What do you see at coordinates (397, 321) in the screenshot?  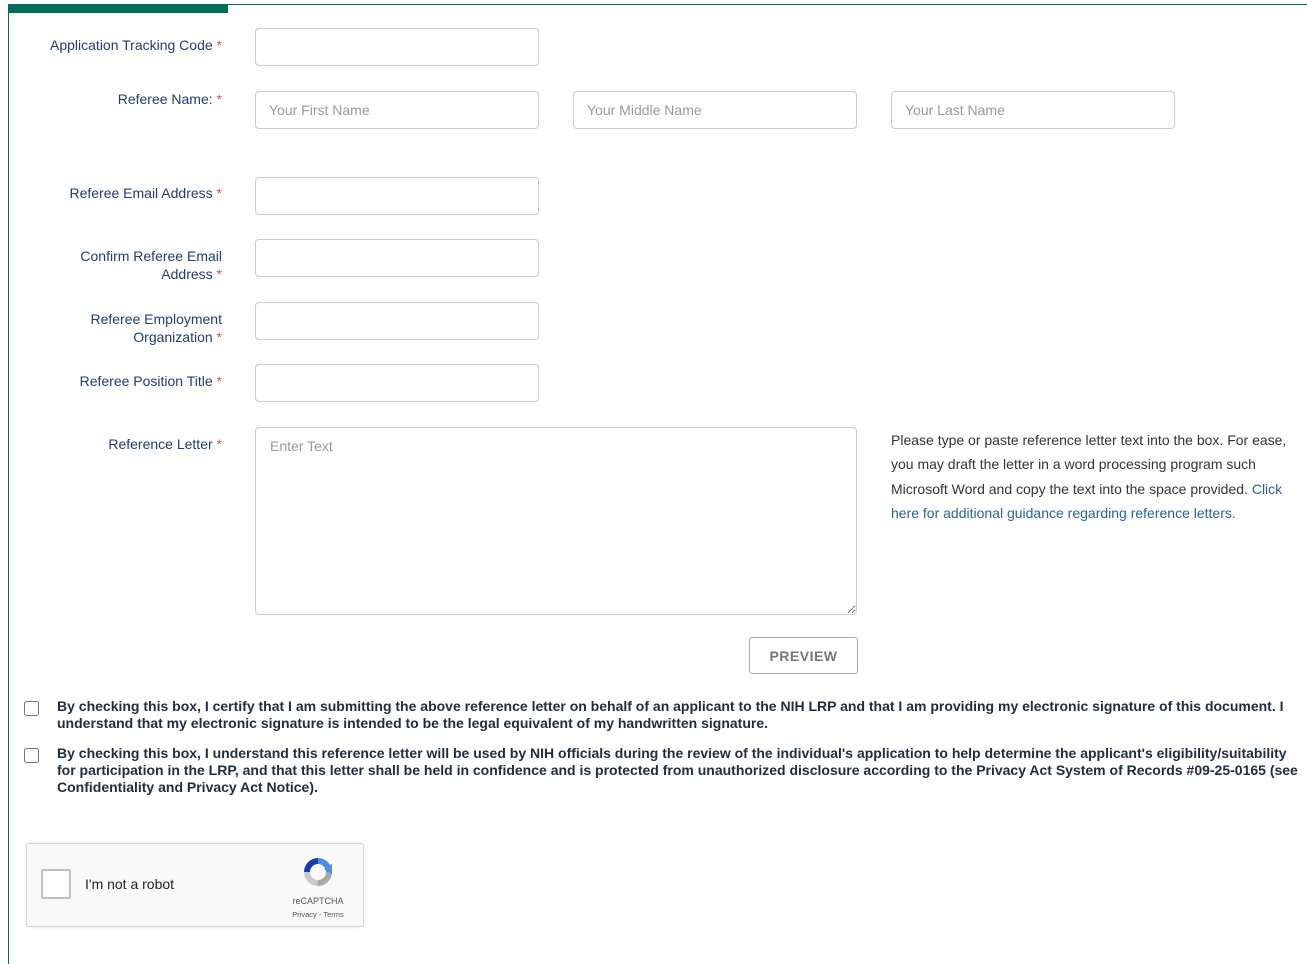 I see `organization-input` at bounding box center [397, 321].